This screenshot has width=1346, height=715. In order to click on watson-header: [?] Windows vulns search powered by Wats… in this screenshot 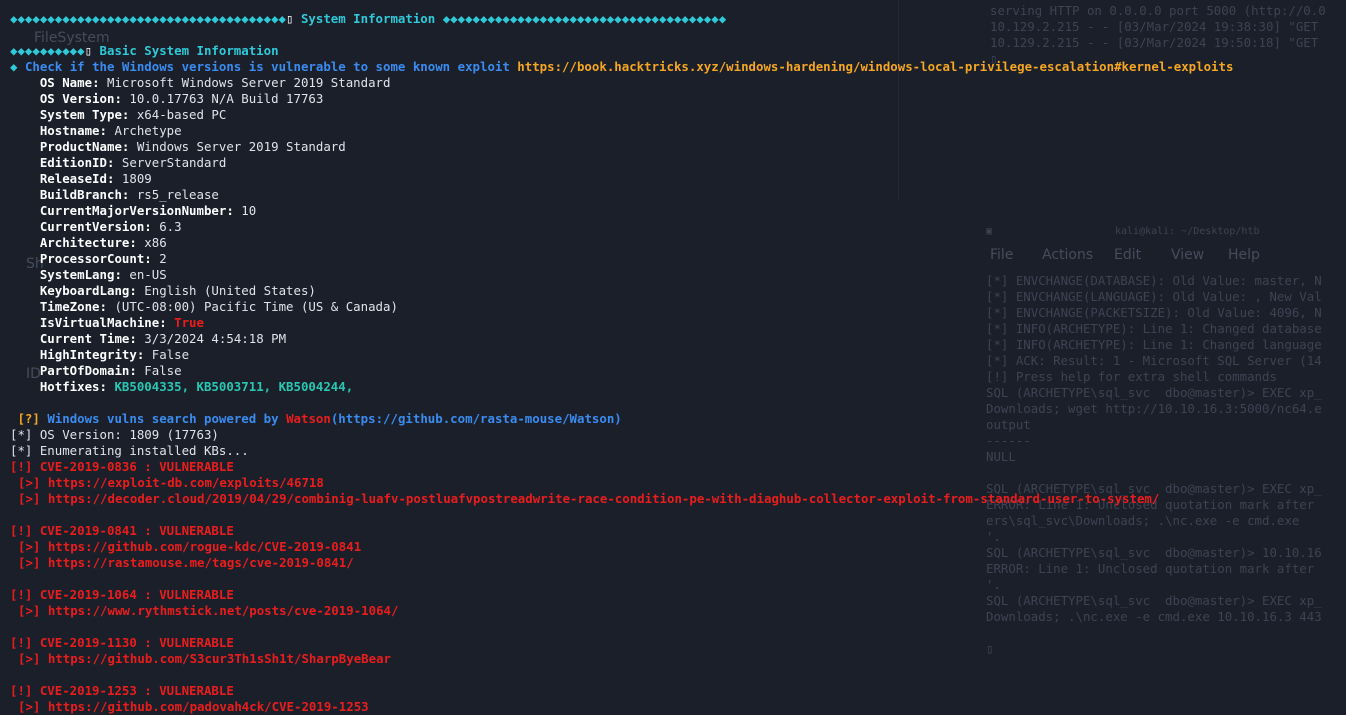, I will do `click(319, 418)`.